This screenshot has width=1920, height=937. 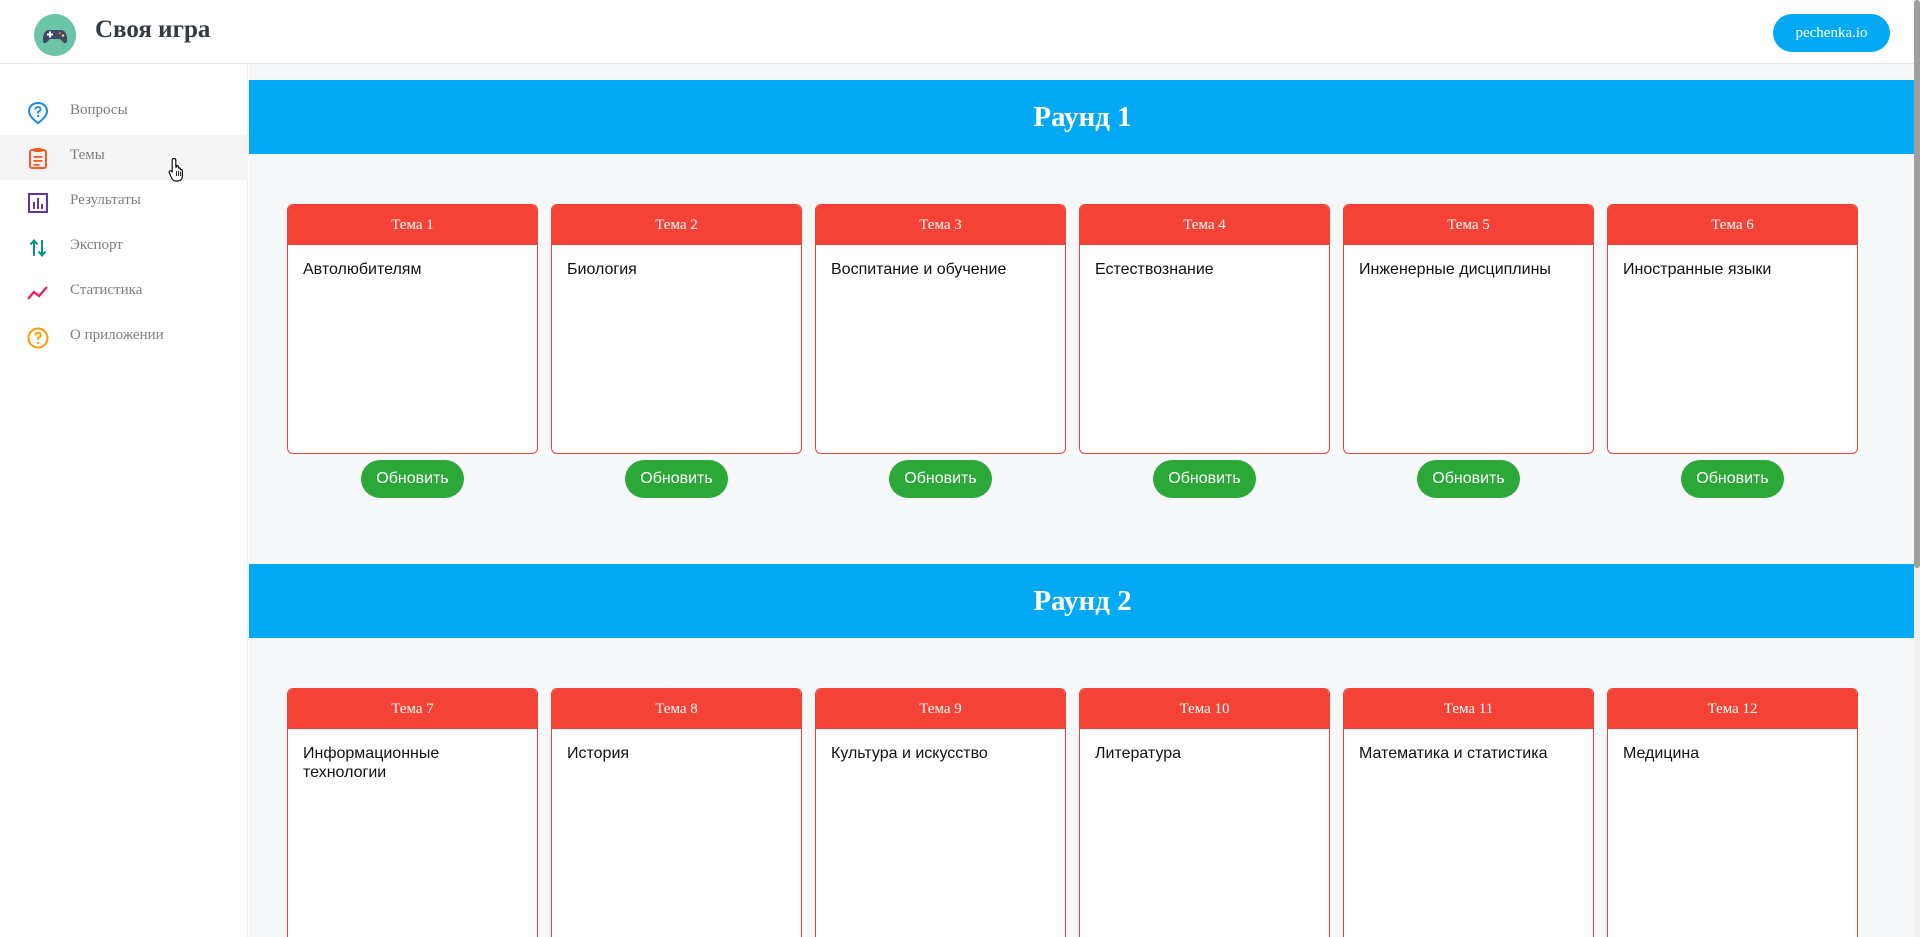 What do you see at coordinates (1732, 329) in the screenshot?
I see `topic-card: Тема 6 Иностранные языки` at bounding box center [1732, 329].